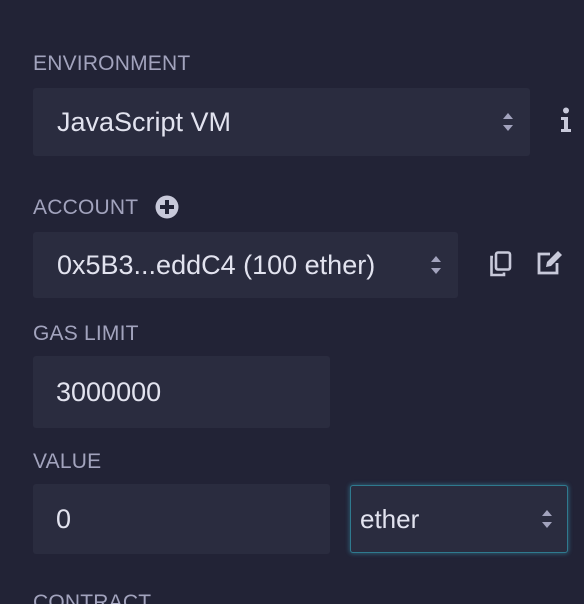 This screenshot has height=604, width=584. I want to click on gas-limit-input: 3000000, so click(181, 392).